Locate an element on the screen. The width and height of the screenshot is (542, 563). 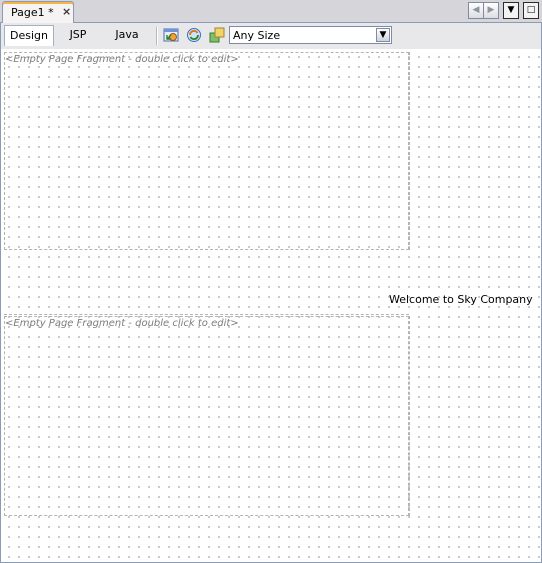
show-opened-documents-icon: ▼ is located at coordinates (511, 10).